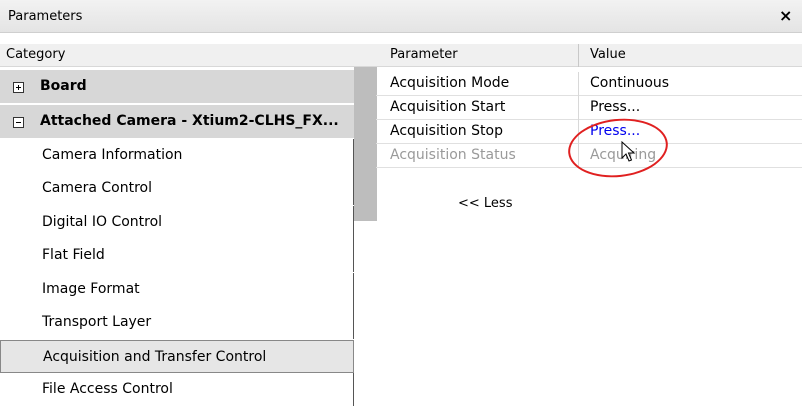  Describe the element at coordinates (448, 107) in the screenshot. I see `parameter-name: Acquisition Start` at that location.